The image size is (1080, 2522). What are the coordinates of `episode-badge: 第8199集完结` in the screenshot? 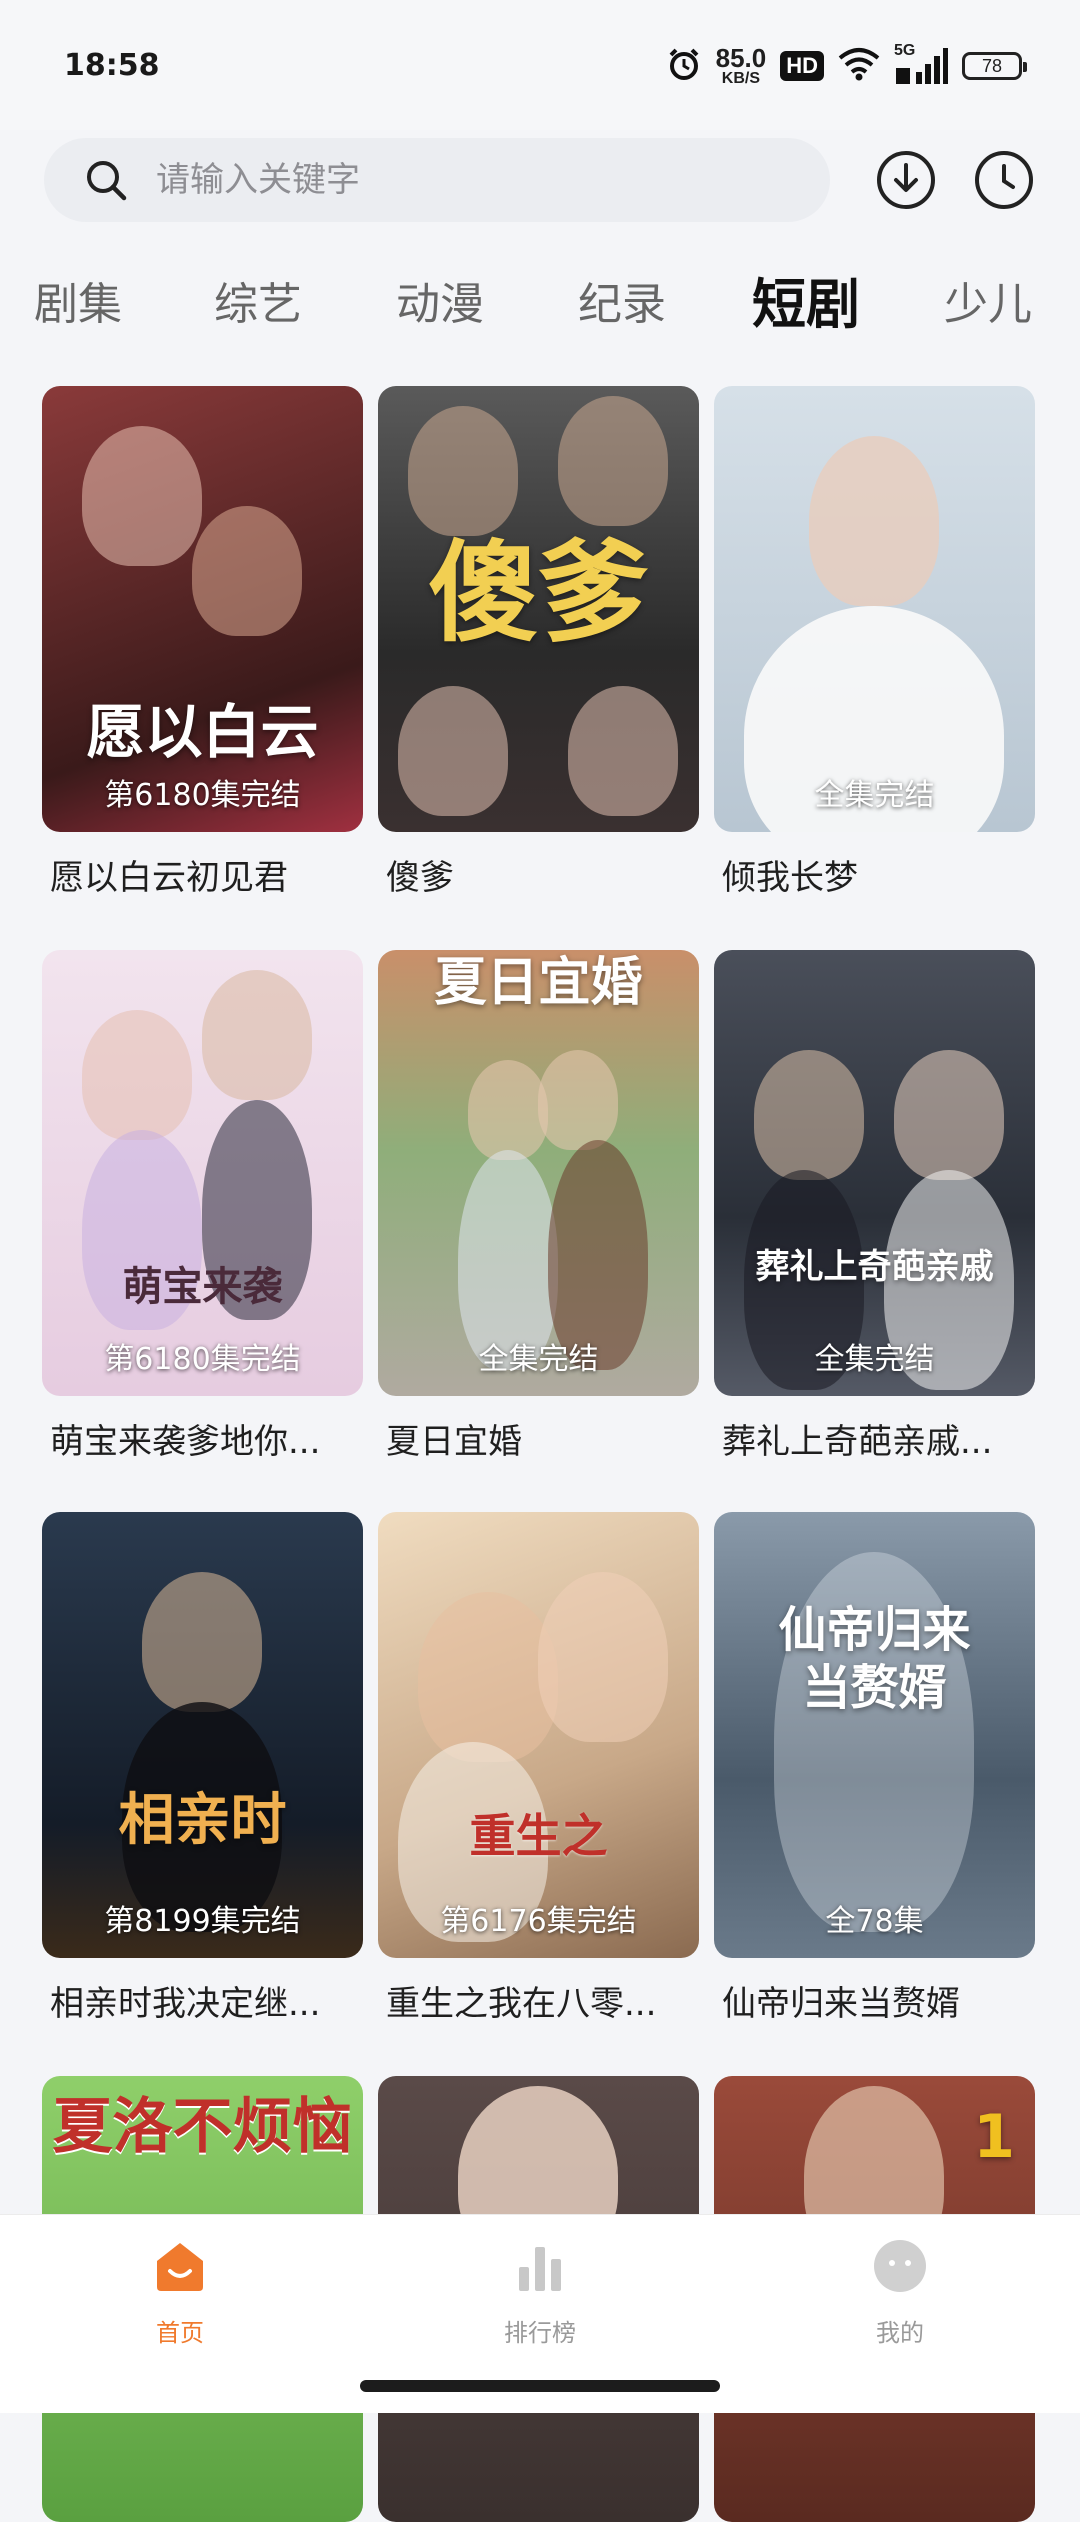 It's located at (202, 1921).